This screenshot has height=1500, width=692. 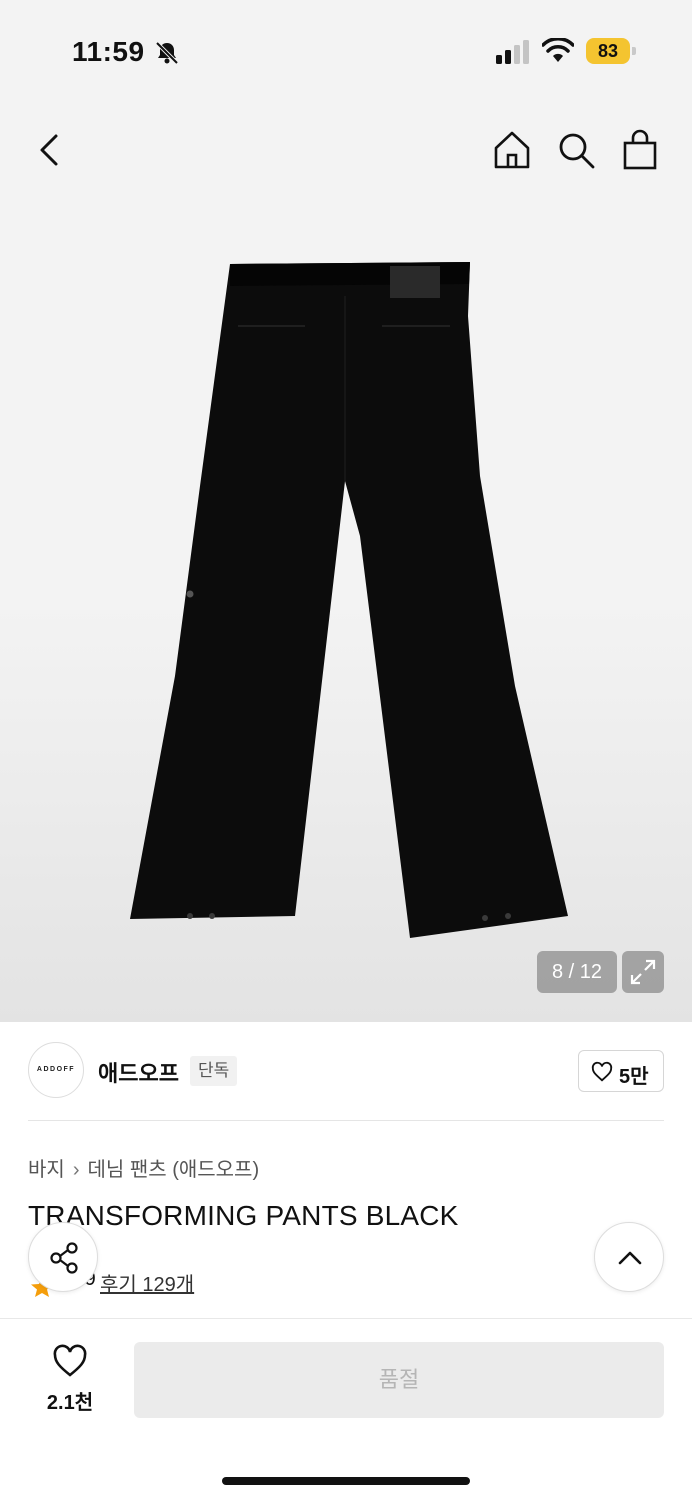 What do you see at coordinates (50, 150) in the screenshot?
I see `back-icon` at bounding box center [50, 150].